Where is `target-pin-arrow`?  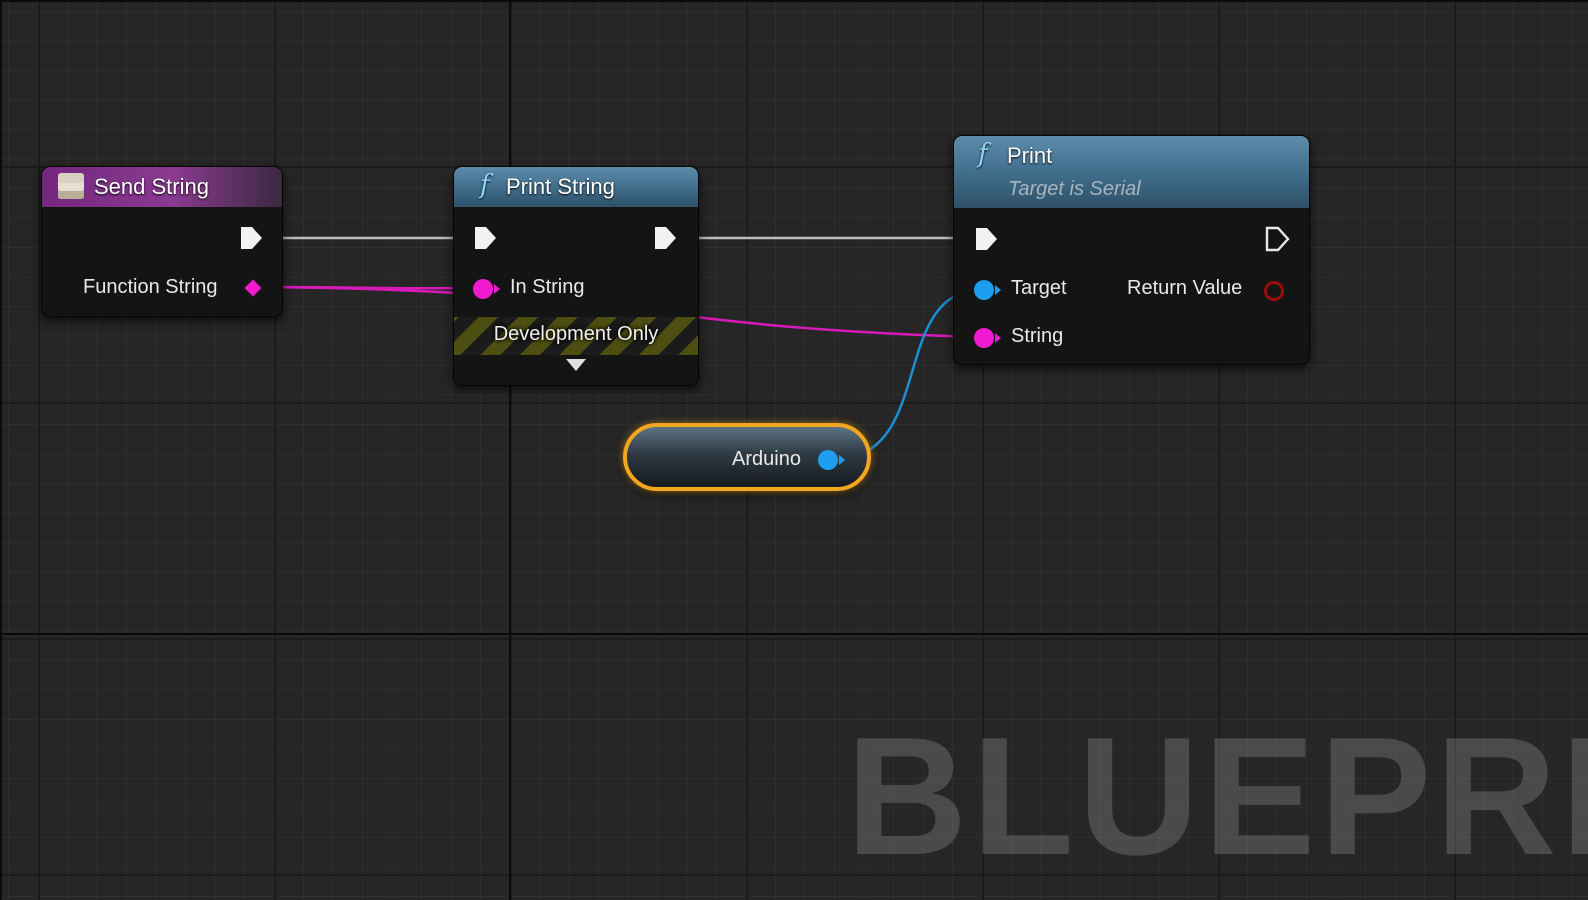
target-pin-arrow is located at coordinates (998, 290).